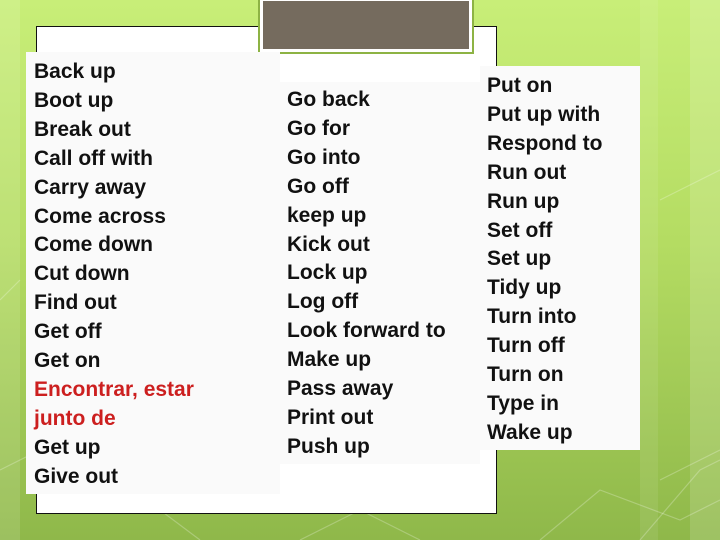 The height and width of the screenshot is (540, 720). What do you see at coordinates (525, 375) in the screenshot?
I see `phrasal-verb-item: Turn on` at bounding box center [525, 375].